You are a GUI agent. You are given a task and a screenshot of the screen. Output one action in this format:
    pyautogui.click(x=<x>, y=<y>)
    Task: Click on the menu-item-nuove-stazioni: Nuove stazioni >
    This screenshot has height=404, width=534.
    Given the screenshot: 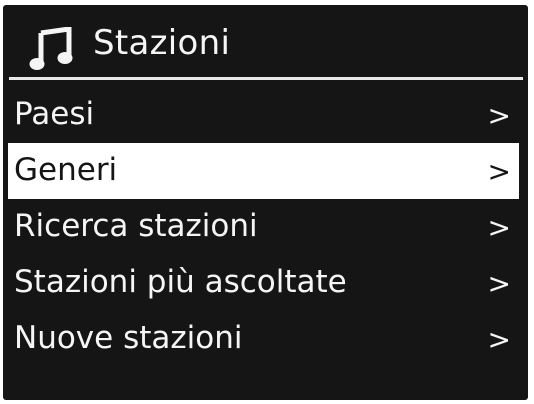 What is the action you would take?
    pyautogui.click(x=263, y=339)
    